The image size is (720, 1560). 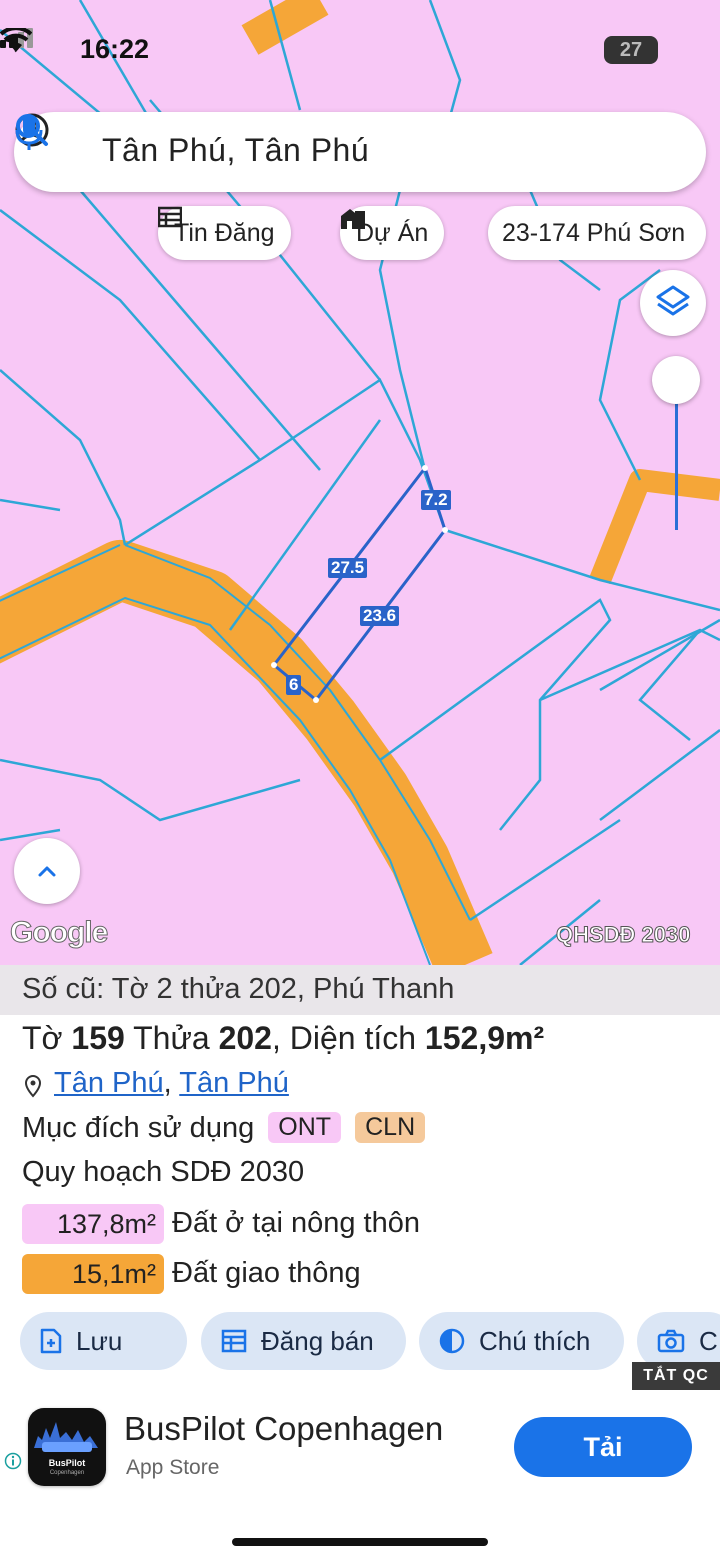 I want to click on old-parcel-info: Số cũ: Tờ 2 thửa 202, Phú Thanh, so click(x=238, y=989).